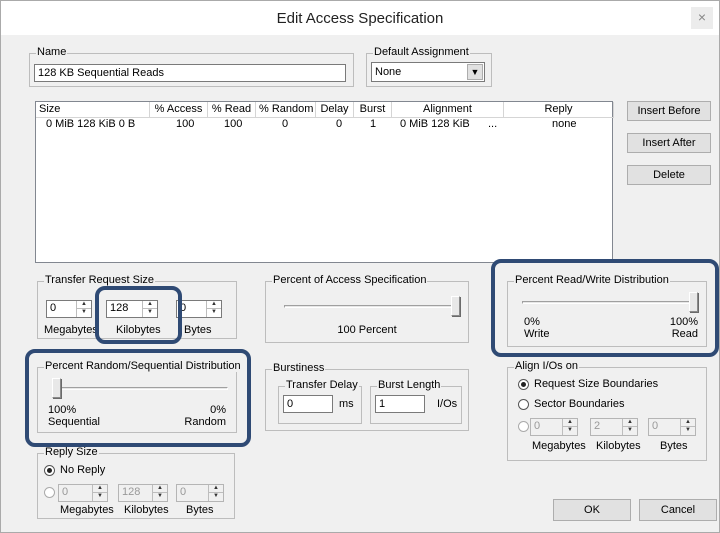  What do you see at coordinates (299, 368) in the screenshot?
I see `burstiness-label: Burstiness` at bounding box center [299, 368].